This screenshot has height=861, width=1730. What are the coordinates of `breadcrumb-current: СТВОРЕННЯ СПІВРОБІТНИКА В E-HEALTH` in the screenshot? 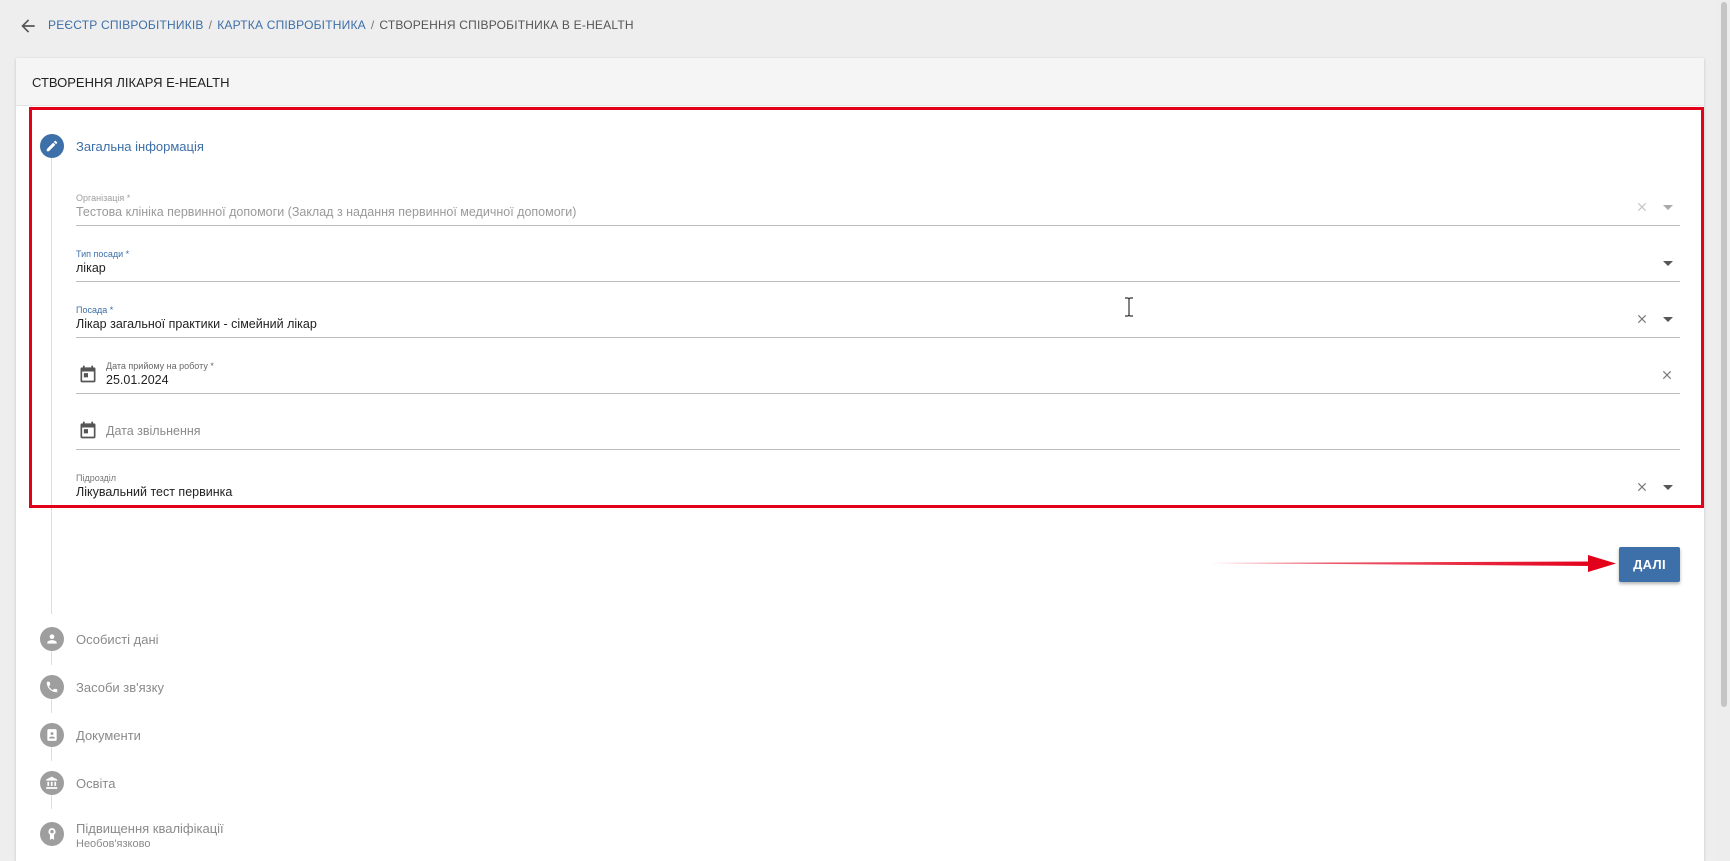 It's located at (506, 25).